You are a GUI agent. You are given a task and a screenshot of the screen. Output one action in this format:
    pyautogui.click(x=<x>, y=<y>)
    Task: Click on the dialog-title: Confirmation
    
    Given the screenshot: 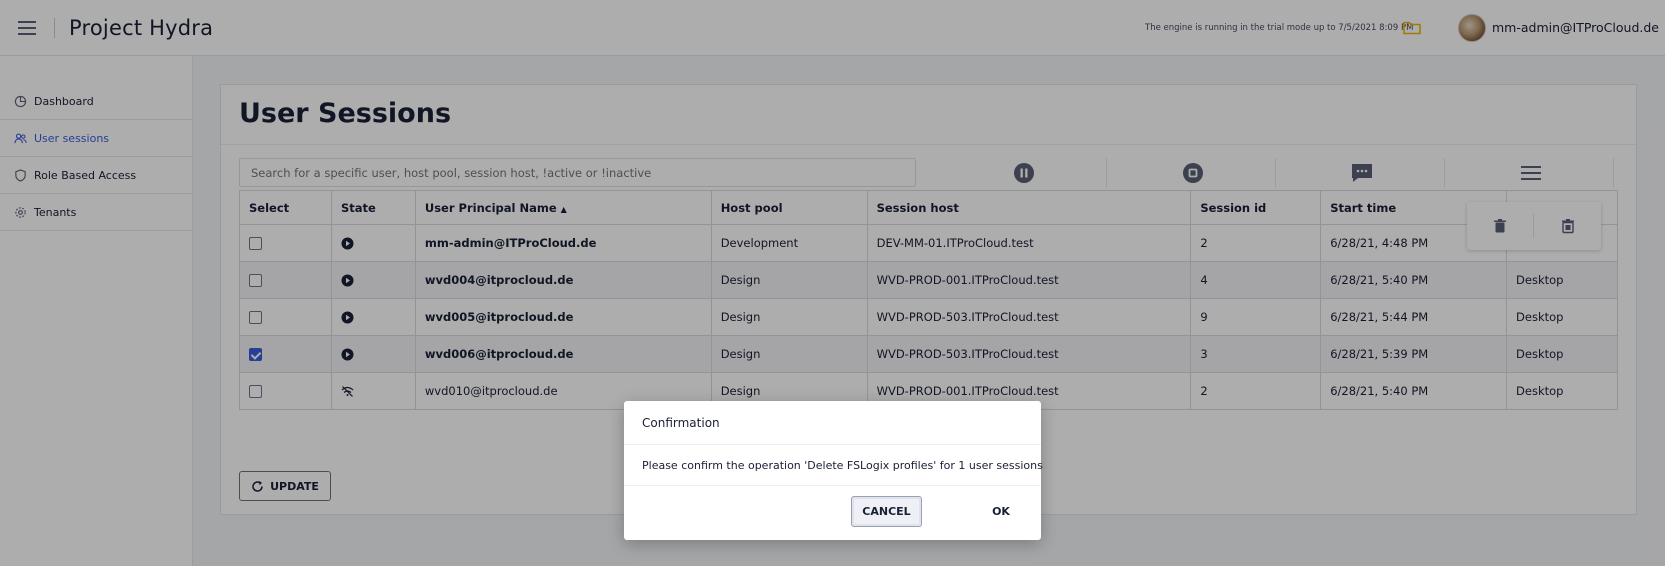 What is the action you would take?
    pyautogui.click(x=681, y=423)
    